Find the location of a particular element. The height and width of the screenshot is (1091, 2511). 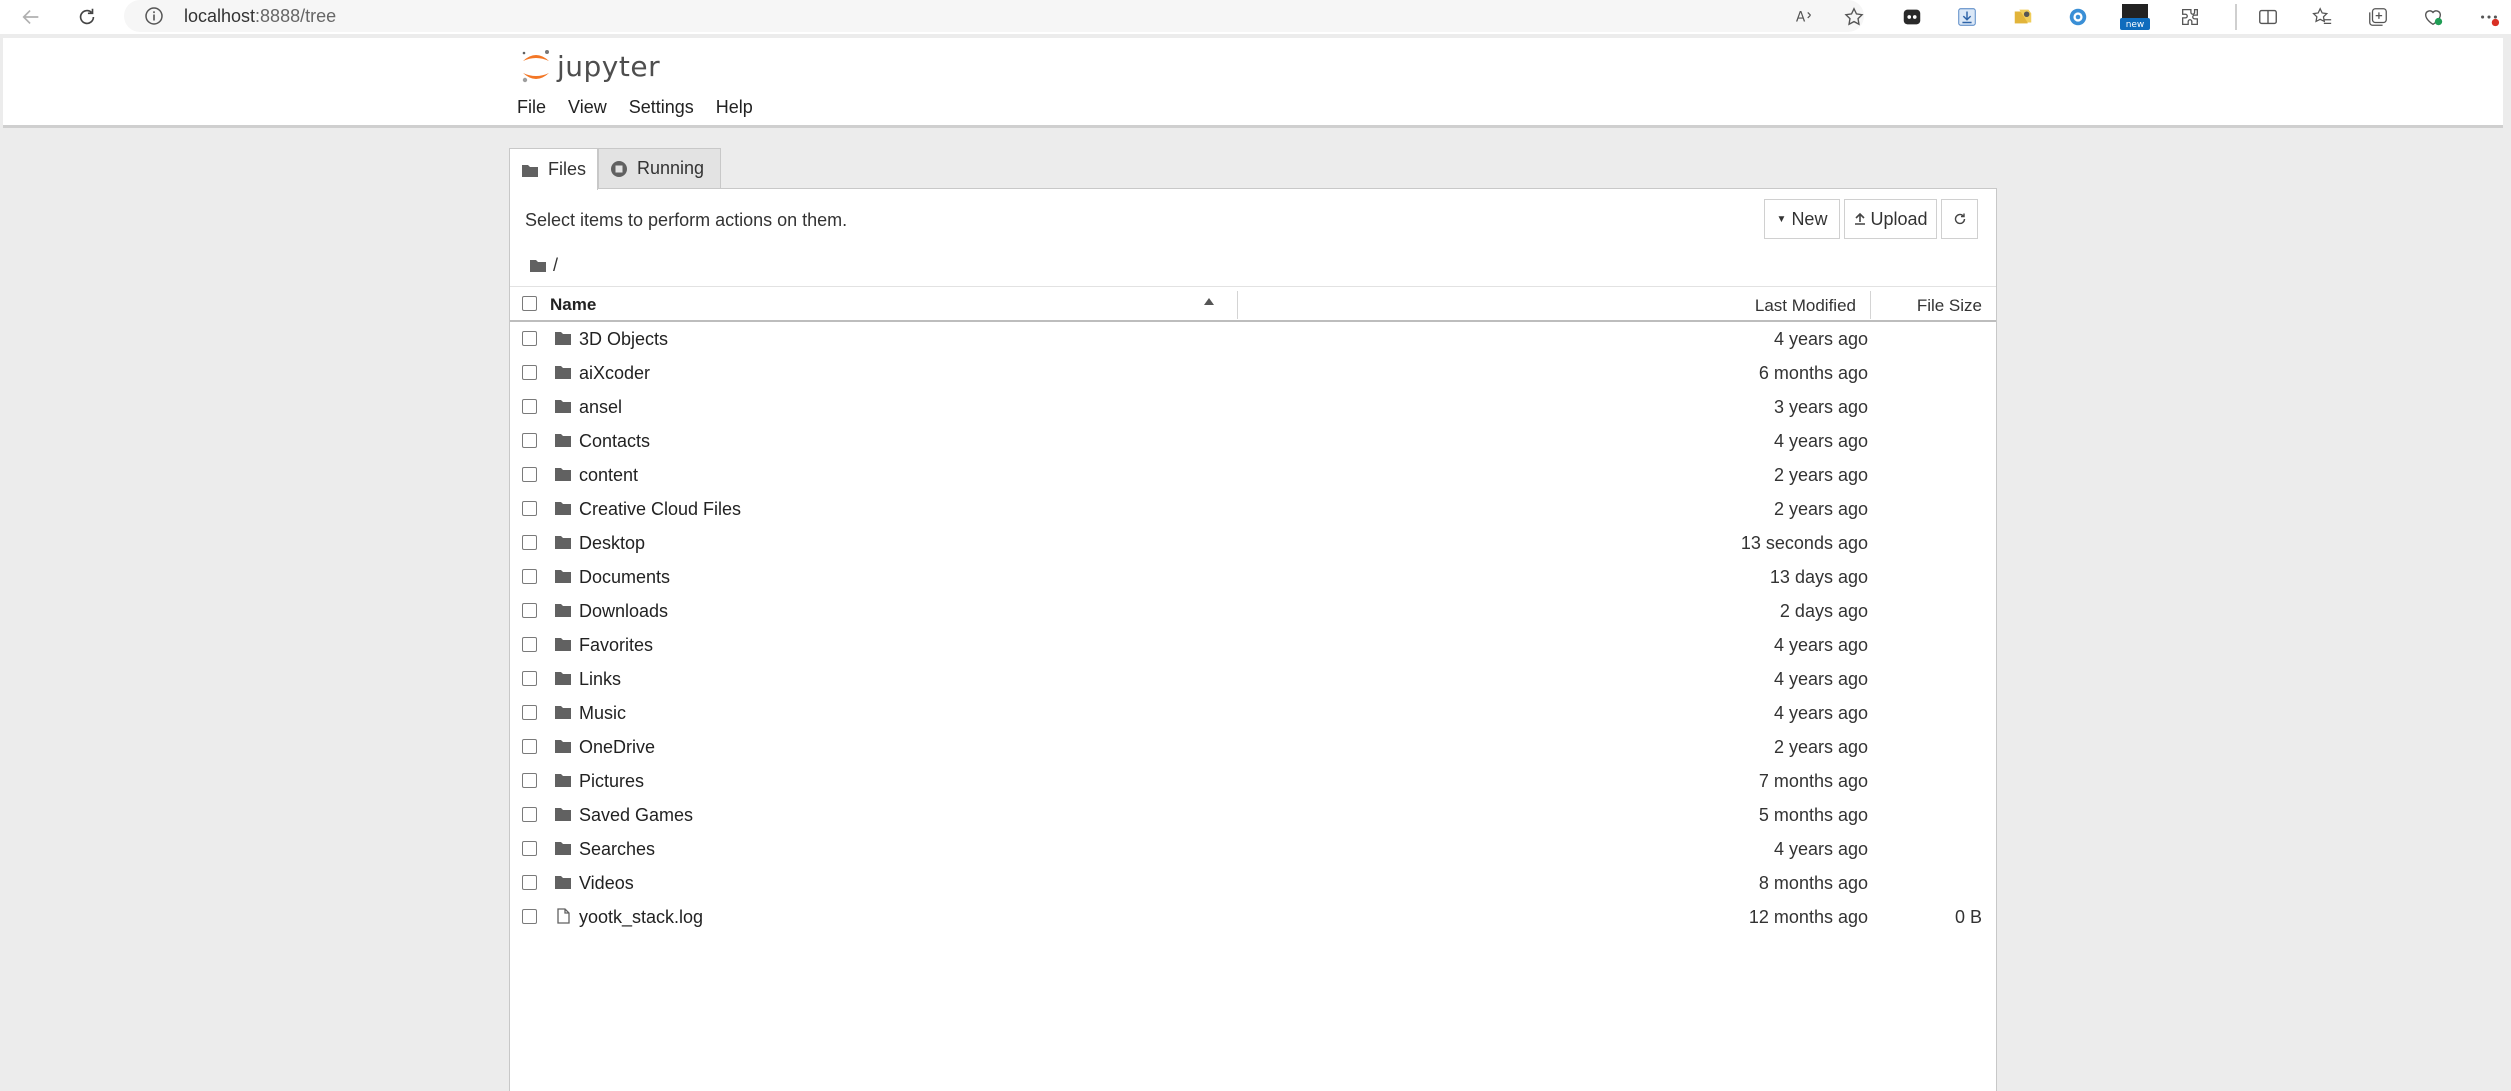

url-text: localhost:8888/tree is located at coordinates (260, 16).